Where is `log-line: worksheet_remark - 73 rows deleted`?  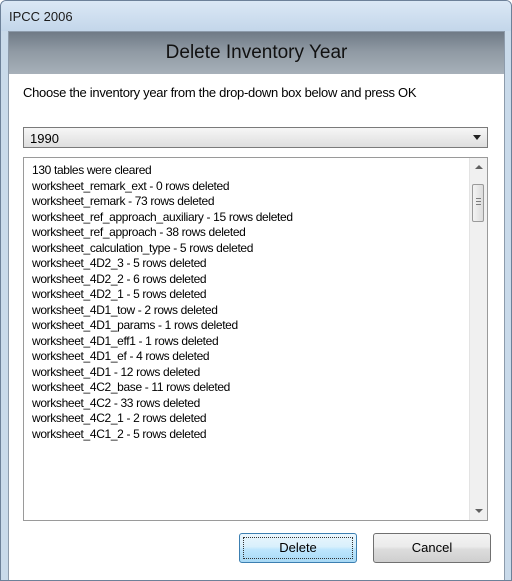 log-line: worksheet_remark - 73 rows deleted is located at coordinates (123, 201).